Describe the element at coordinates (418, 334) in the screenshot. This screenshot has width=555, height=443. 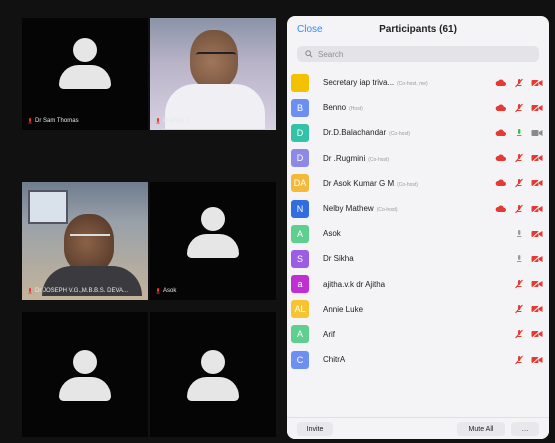
I see `participant-row: A Arif` at that location.